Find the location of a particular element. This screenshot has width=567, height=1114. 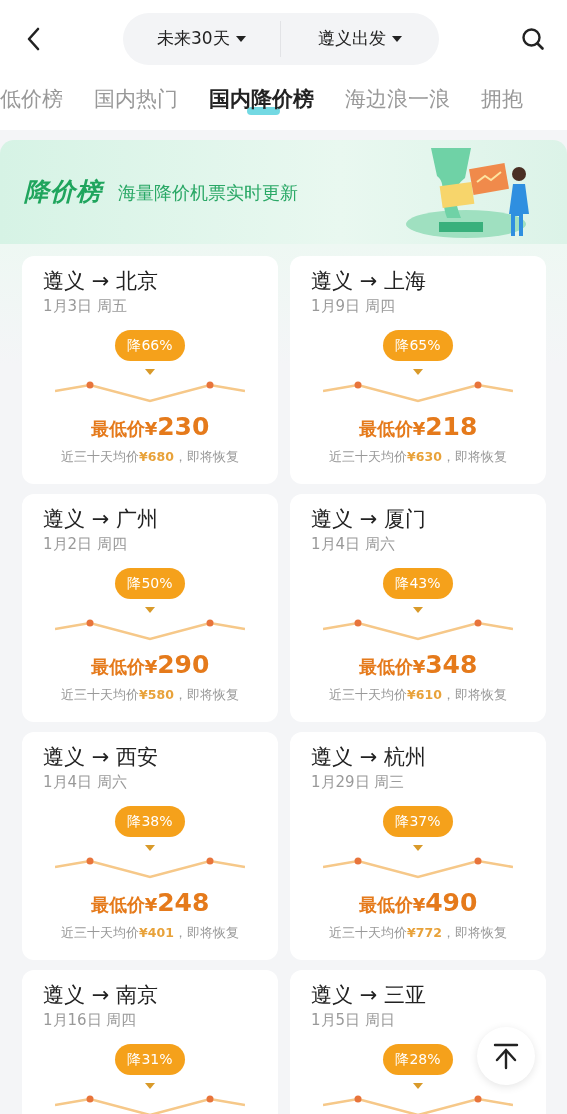

deal-card: 遵义 → 厦门 1月4日 周六 降43% 最低价¥348 近三十天均价¥610，即将恢复 is located at coordinates (418, 608).